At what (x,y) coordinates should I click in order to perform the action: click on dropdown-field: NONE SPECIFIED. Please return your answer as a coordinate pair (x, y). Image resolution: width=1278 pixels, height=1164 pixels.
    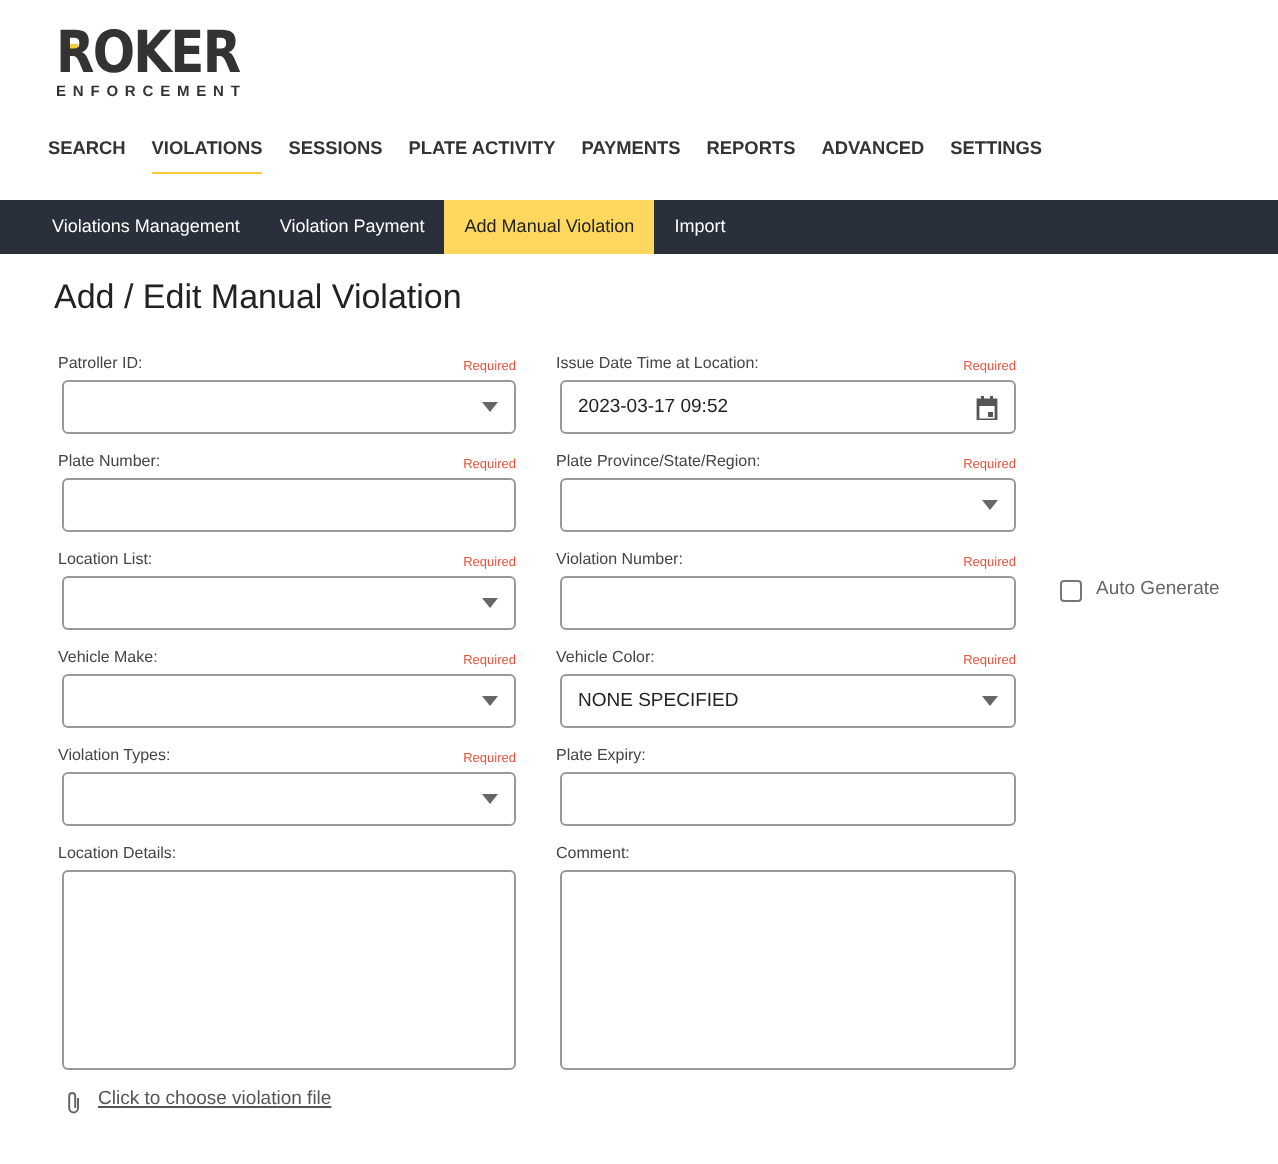
    Looking at the image, I should click on (788, 701).